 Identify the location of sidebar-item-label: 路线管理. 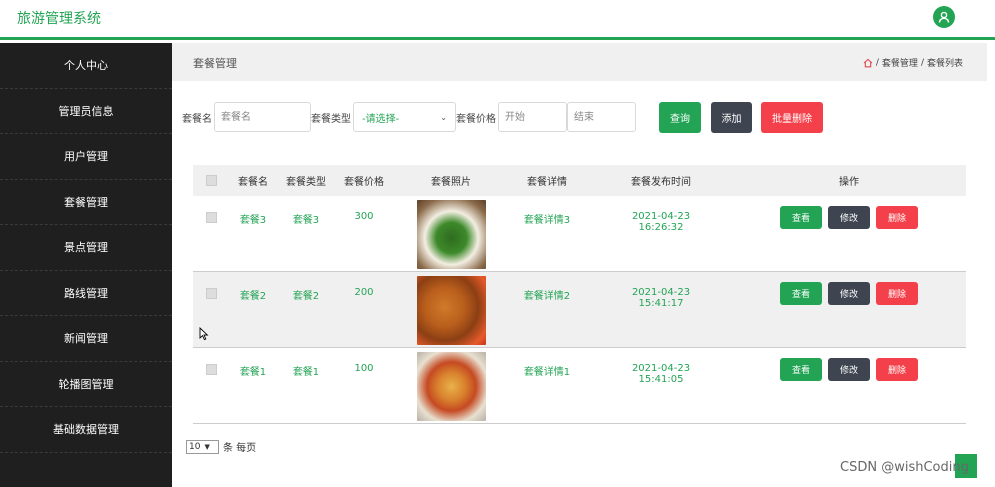
(86, 293).